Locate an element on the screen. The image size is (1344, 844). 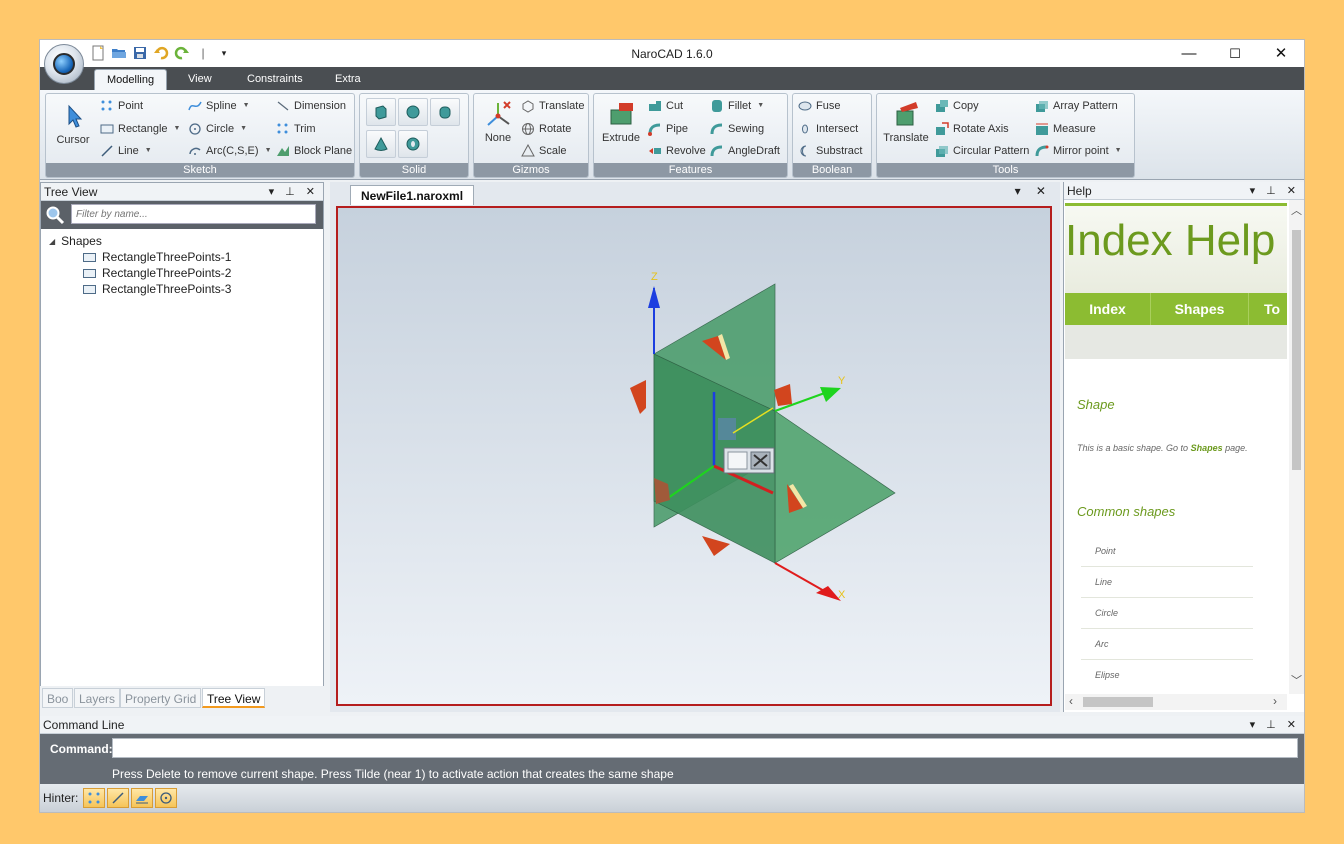
tab-constraints: Constraints is located at coordinates (275, 79).